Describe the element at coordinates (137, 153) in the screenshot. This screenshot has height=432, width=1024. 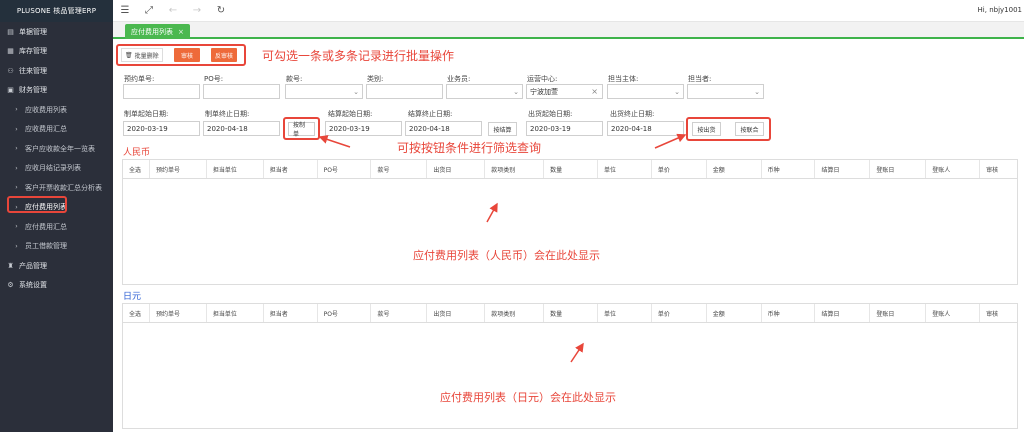
I see `section-title-rmb: 人民币` at that location.